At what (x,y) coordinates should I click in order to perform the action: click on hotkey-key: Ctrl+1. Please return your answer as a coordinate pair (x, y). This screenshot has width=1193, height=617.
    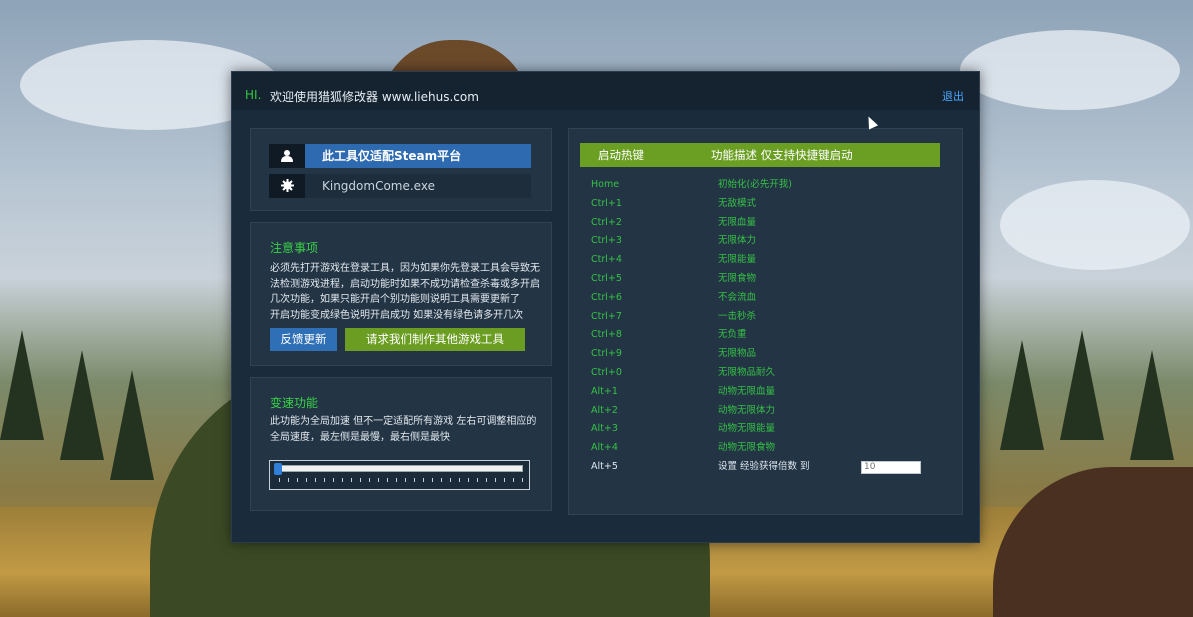
    Looking at the image, I should click on (606, 203).